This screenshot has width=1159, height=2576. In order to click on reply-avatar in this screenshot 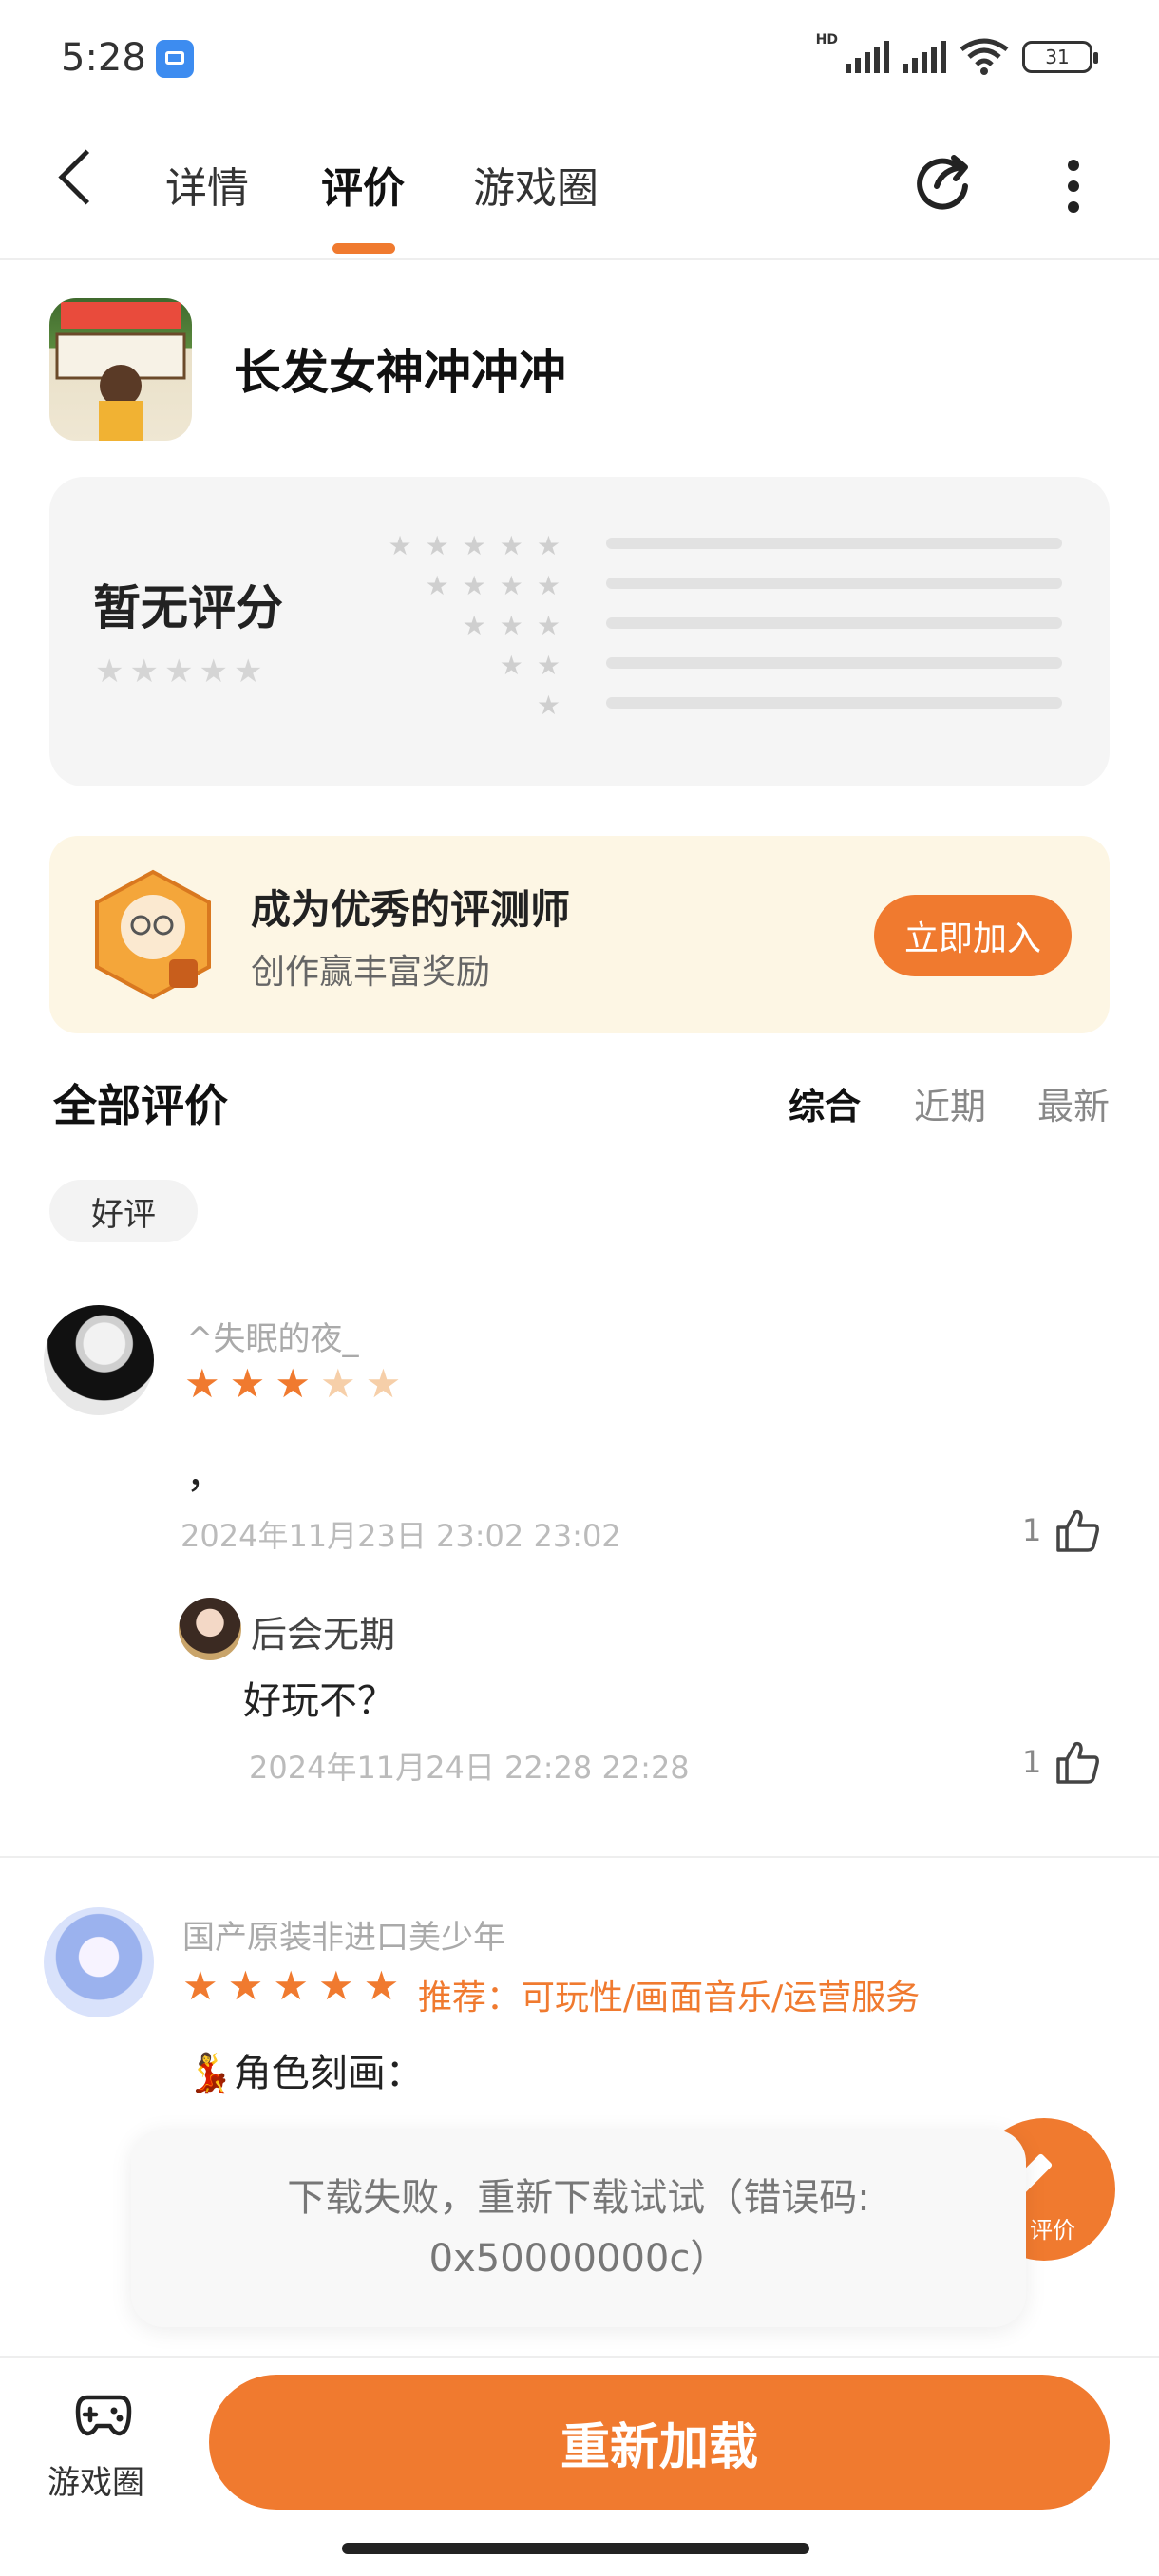, I will do `click(210, 1629)`.